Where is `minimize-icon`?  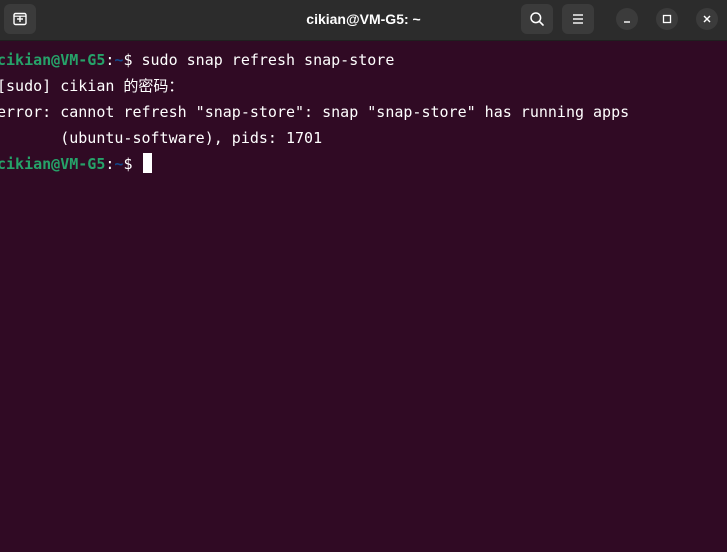
minimize-icon is located at coordinates (627, 22).